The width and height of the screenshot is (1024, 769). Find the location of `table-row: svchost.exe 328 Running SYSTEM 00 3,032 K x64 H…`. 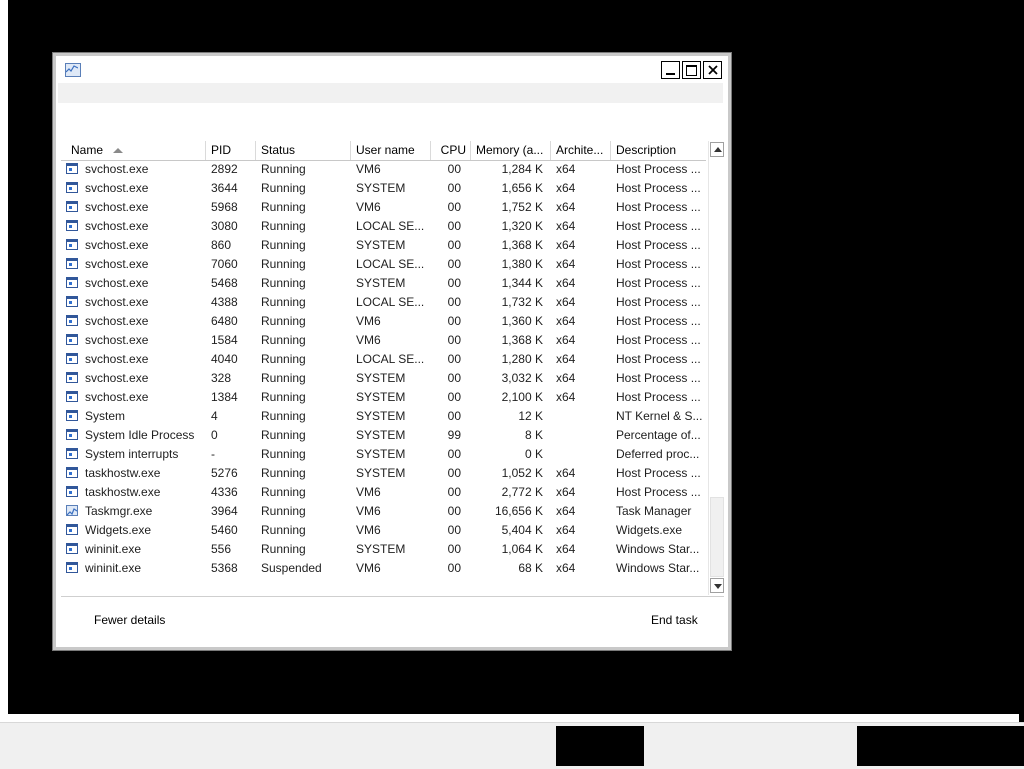

table-row: svchost.exe 328 Running SYSTEM 00 3,032 K x64 H… is located at coordinates (383, 378).